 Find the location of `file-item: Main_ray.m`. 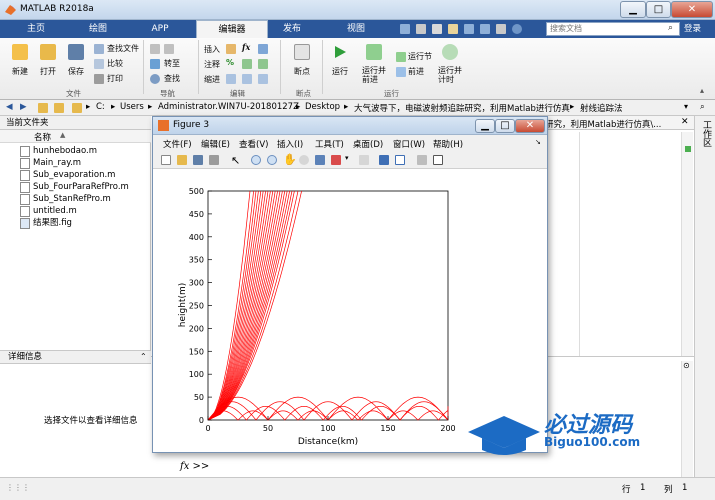

file-item: Main_ray.m is located at coordinates (57, 163).